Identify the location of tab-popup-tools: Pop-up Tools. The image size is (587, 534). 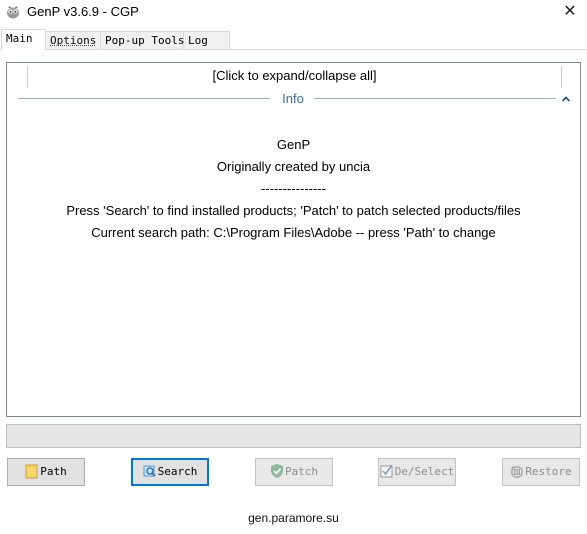
(142, 40).